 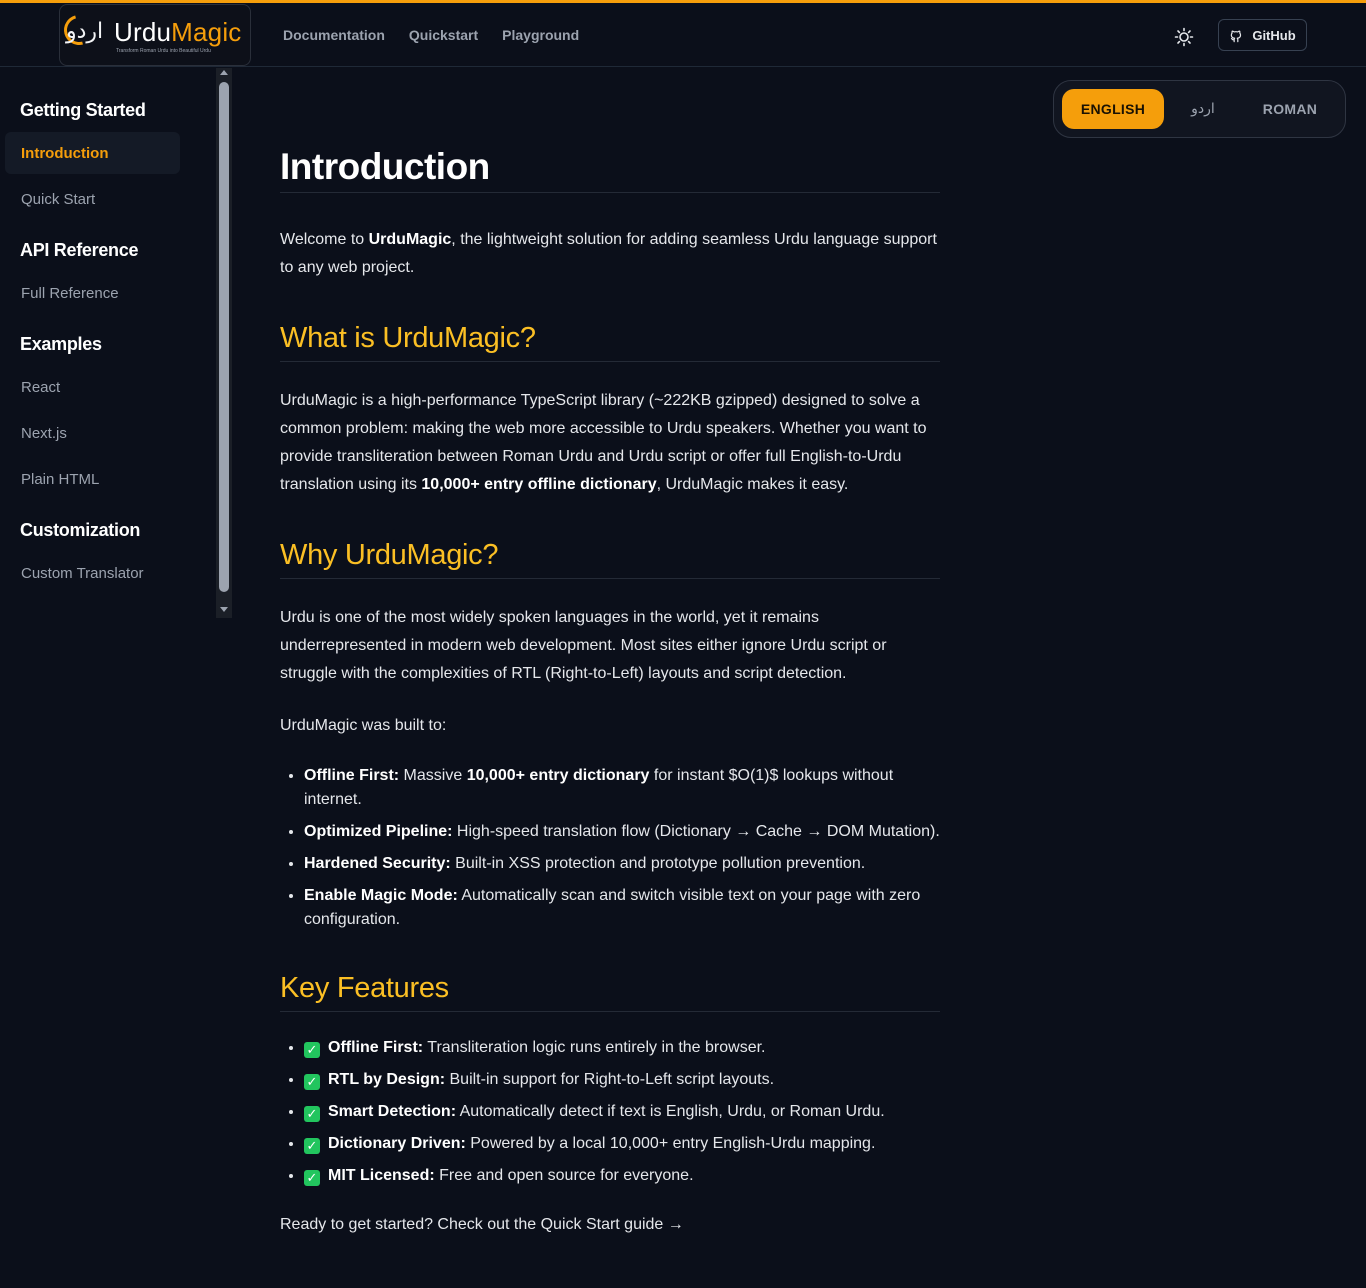 I want to click on github-icon, so click(x=1236, y=36).